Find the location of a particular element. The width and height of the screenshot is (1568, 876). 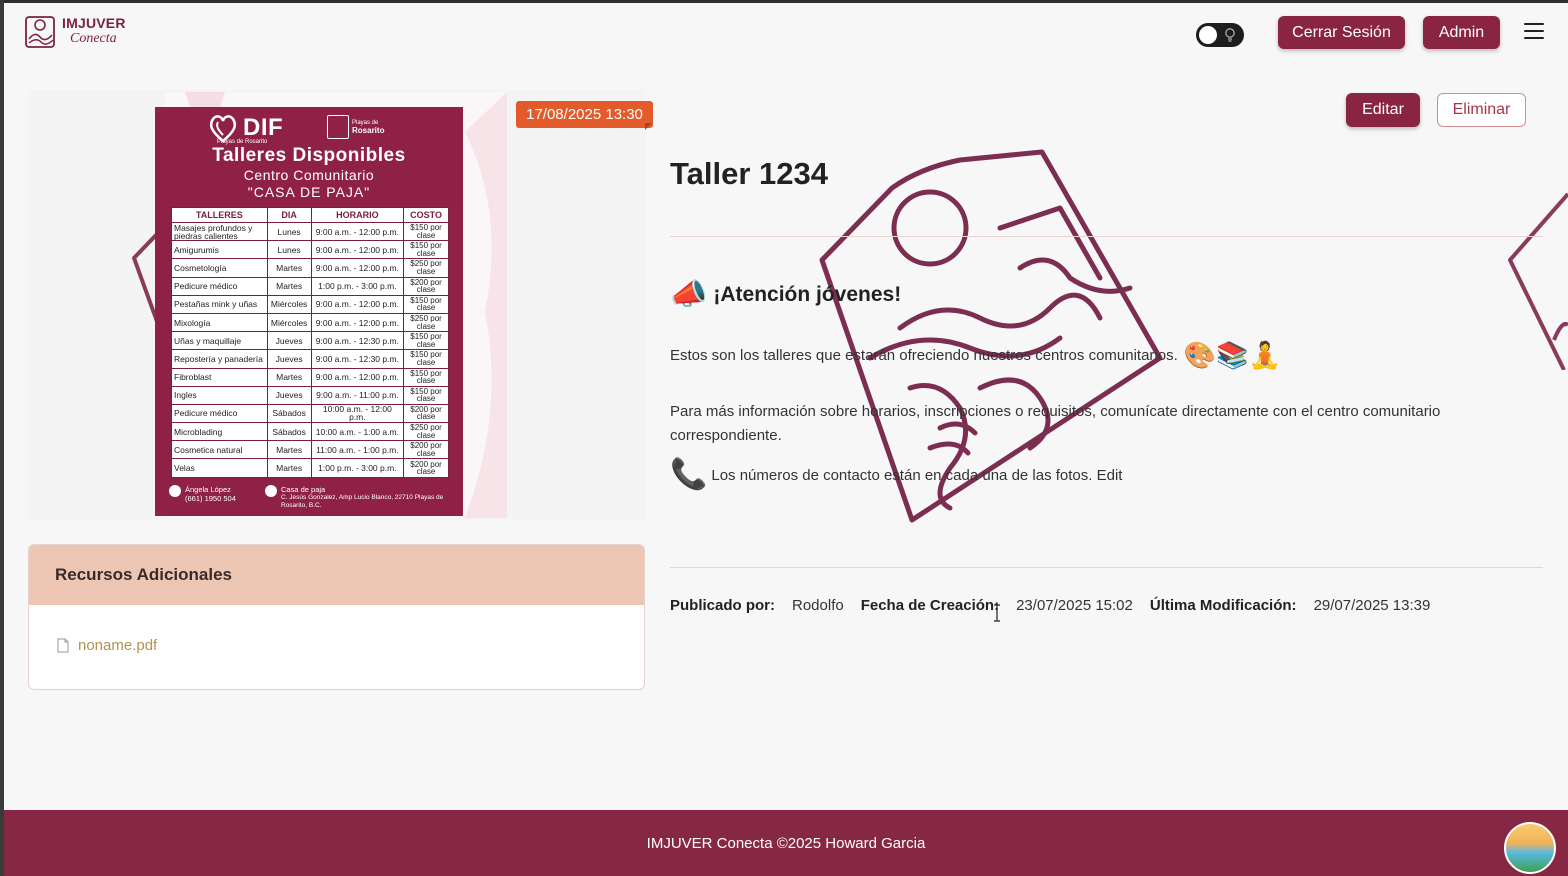

avatar-beach-icon is located at coordinates (1530, 848).